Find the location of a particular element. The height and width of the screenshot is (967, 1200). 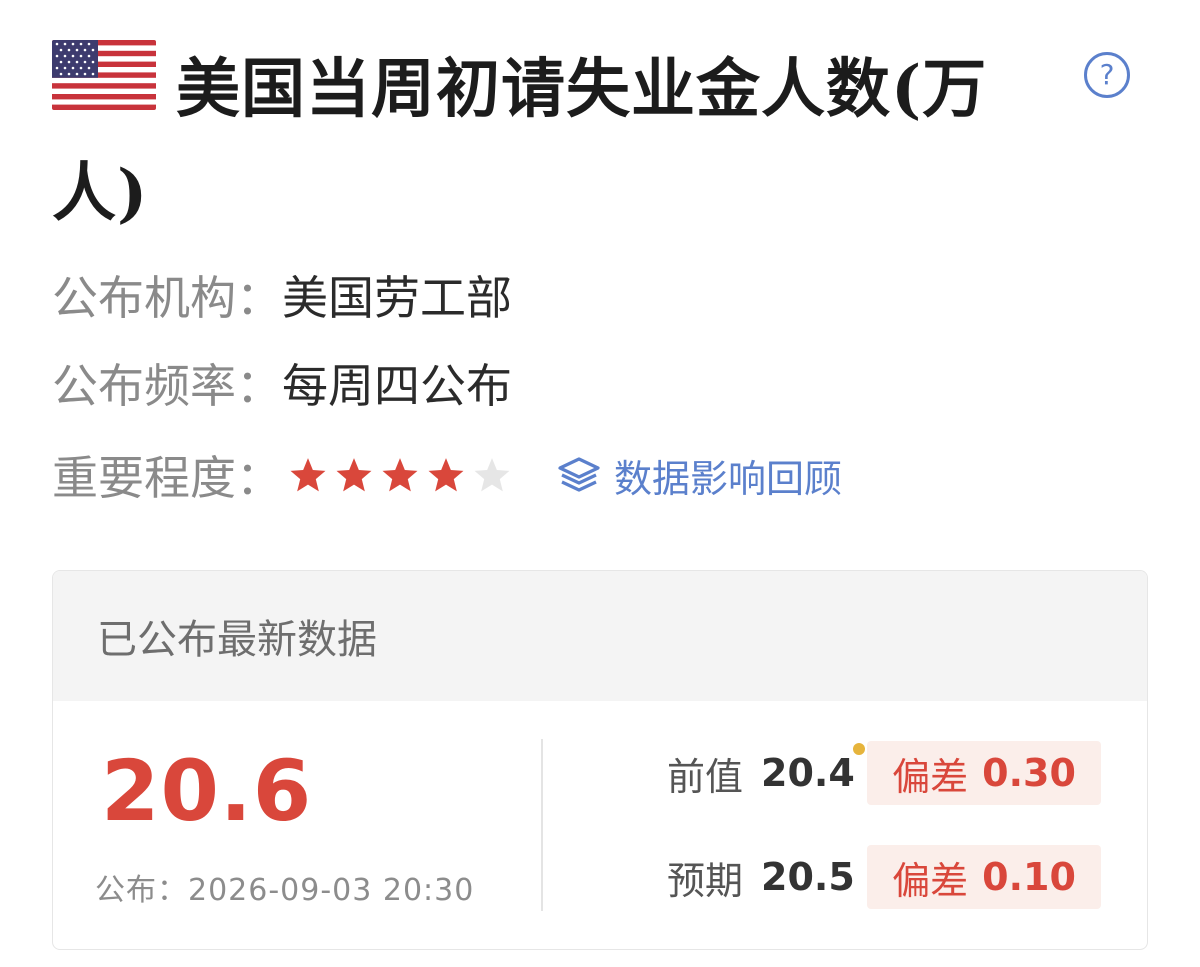

data-impact-review-link: 数据影响回顾 is located at coordinates (699, 475).